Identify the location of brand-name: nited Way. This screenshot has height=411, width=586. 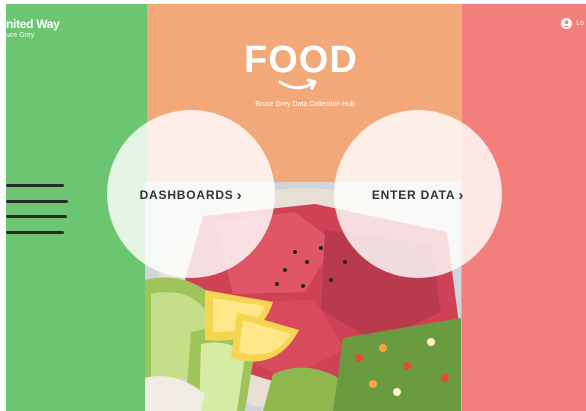
(33, 24).